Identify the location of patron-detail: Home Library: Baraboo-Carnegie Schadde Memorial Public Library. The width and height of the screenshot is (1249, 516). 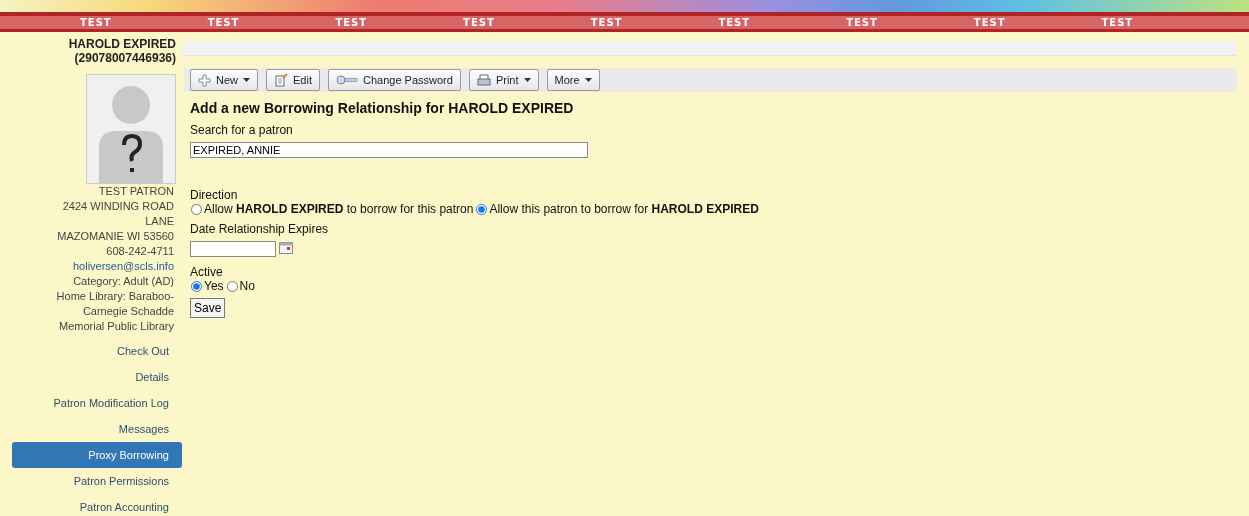
(115, 311).